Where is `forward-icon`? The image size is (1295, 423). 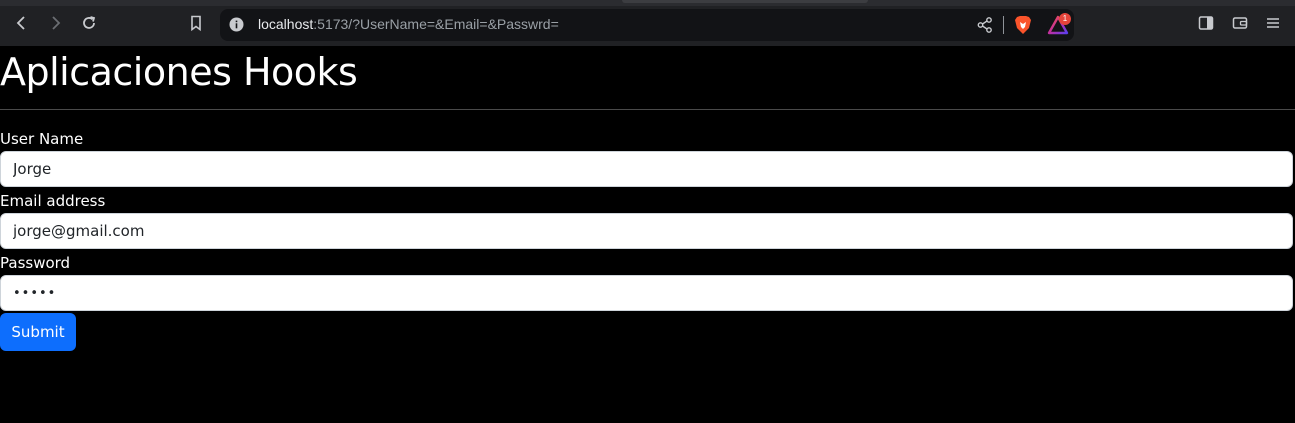
forward-icon is located at coordinates (55, 23).